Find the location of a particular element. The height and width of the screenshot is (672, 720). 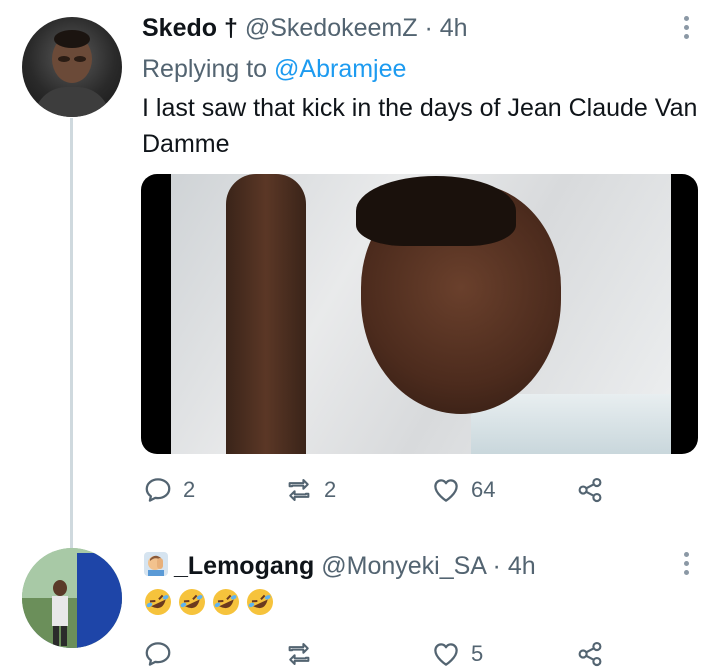

tweet-header: _Lemogang @Monyeki_SA · 4h is located at coordinates (339, 565).